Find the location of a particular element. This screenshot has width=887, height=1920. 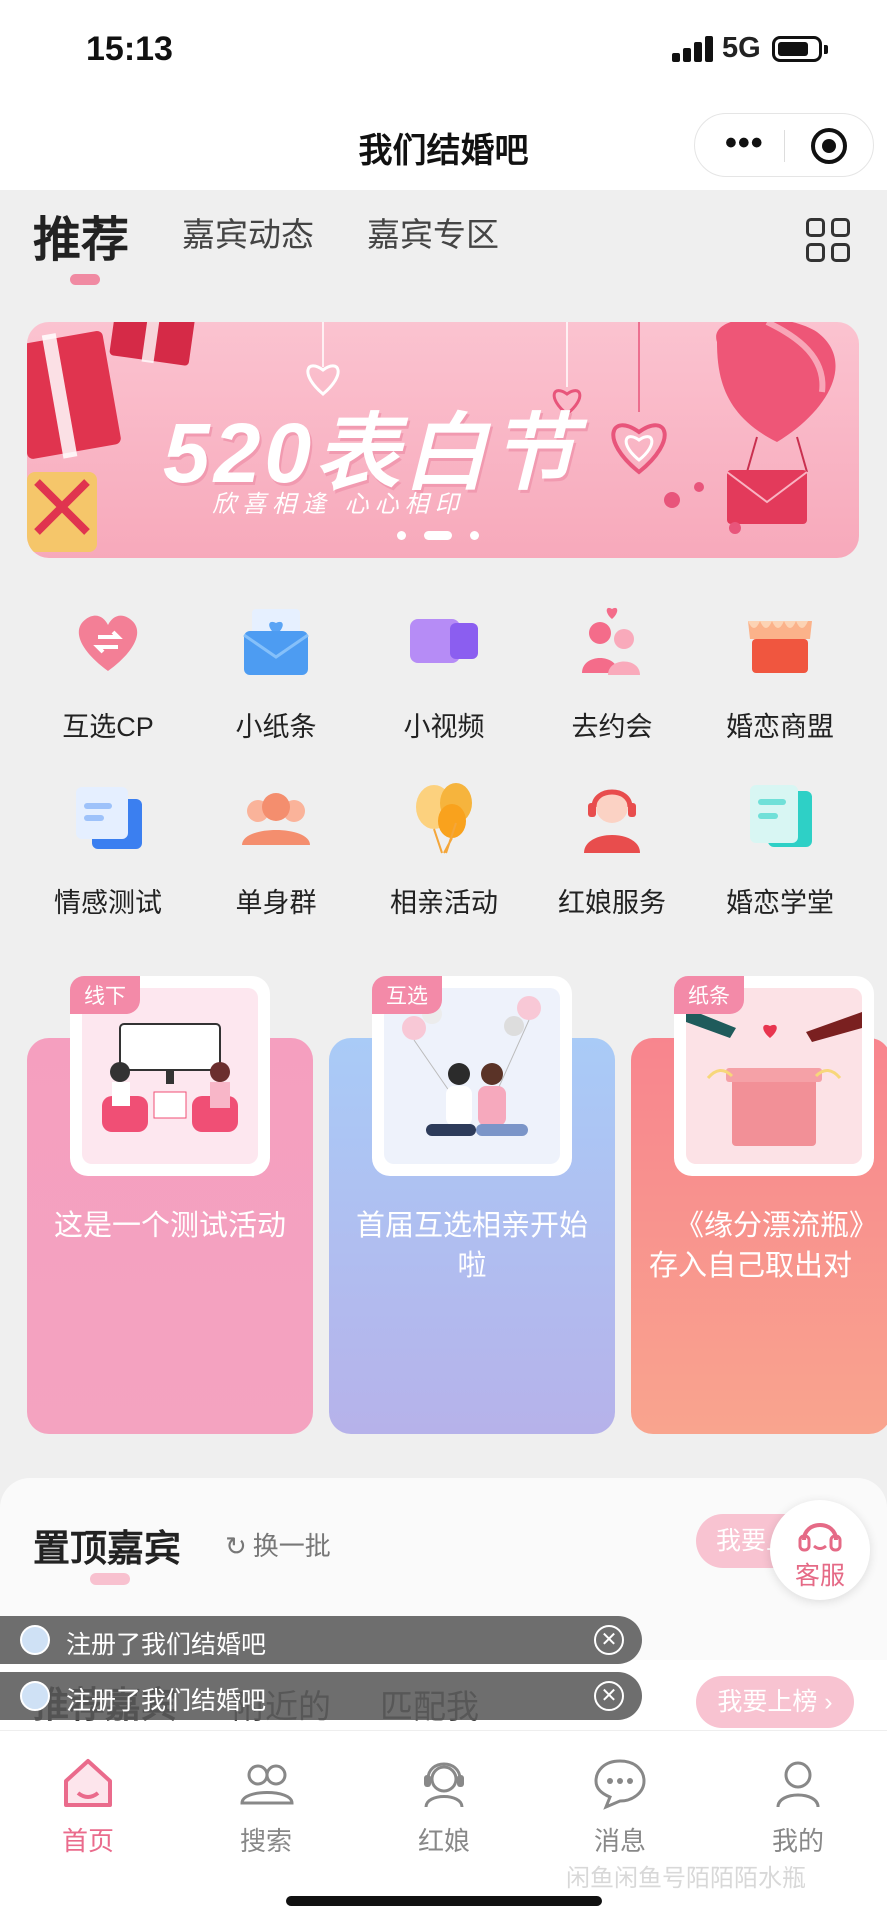

feature-label: 相亲活动 is located at coordinates (444, 903).